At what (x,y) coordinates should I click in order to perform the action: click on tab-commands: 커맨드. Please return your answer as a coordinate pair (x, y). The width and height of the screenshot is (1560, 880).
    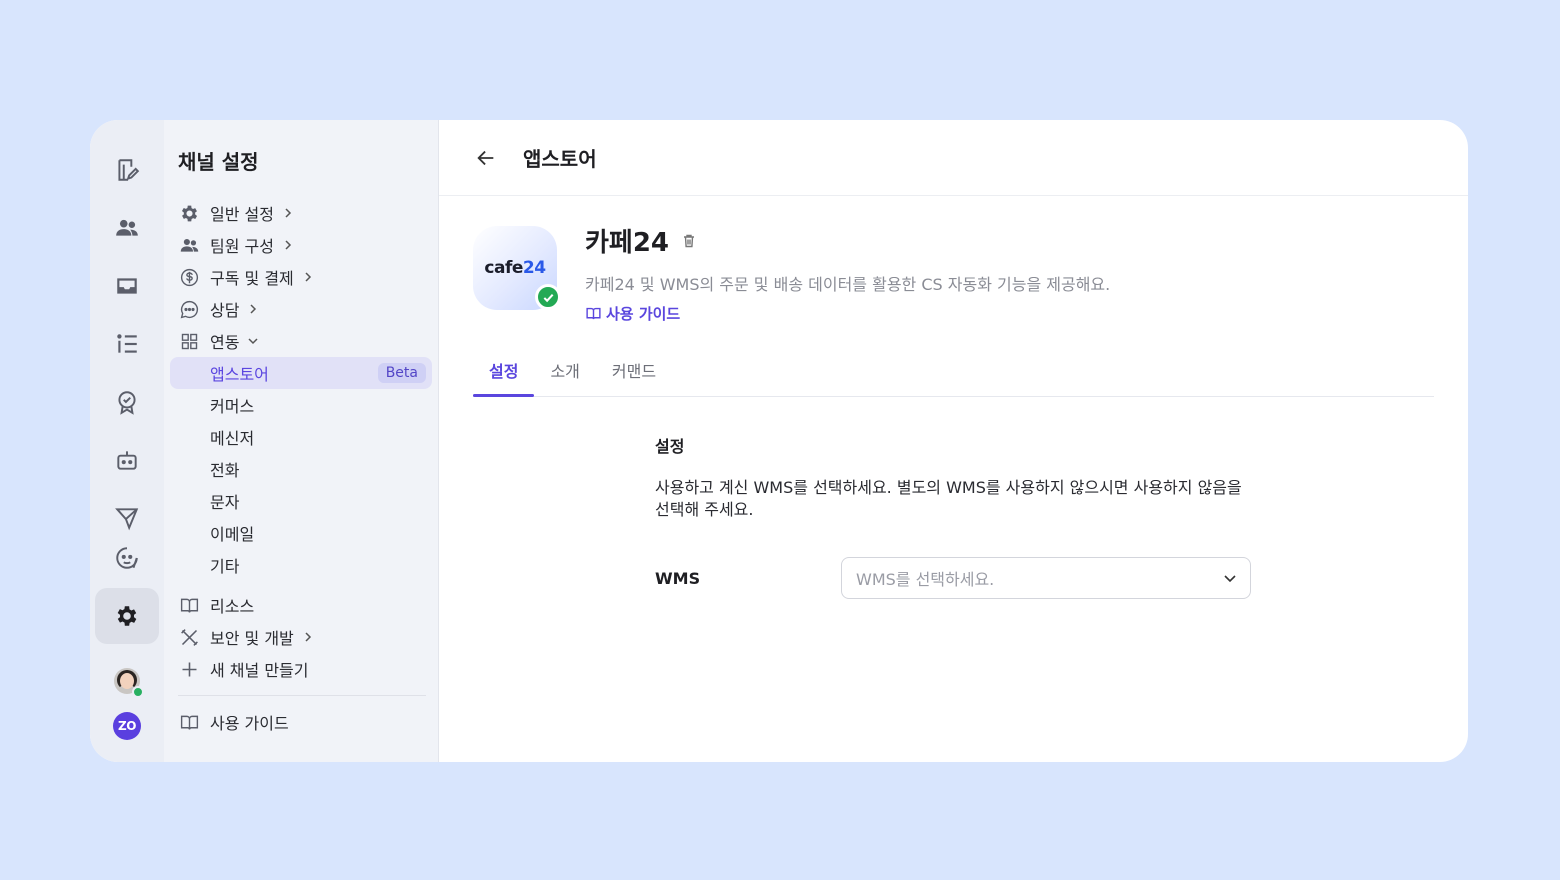
    Looking at the image, I should click on (634, 377).